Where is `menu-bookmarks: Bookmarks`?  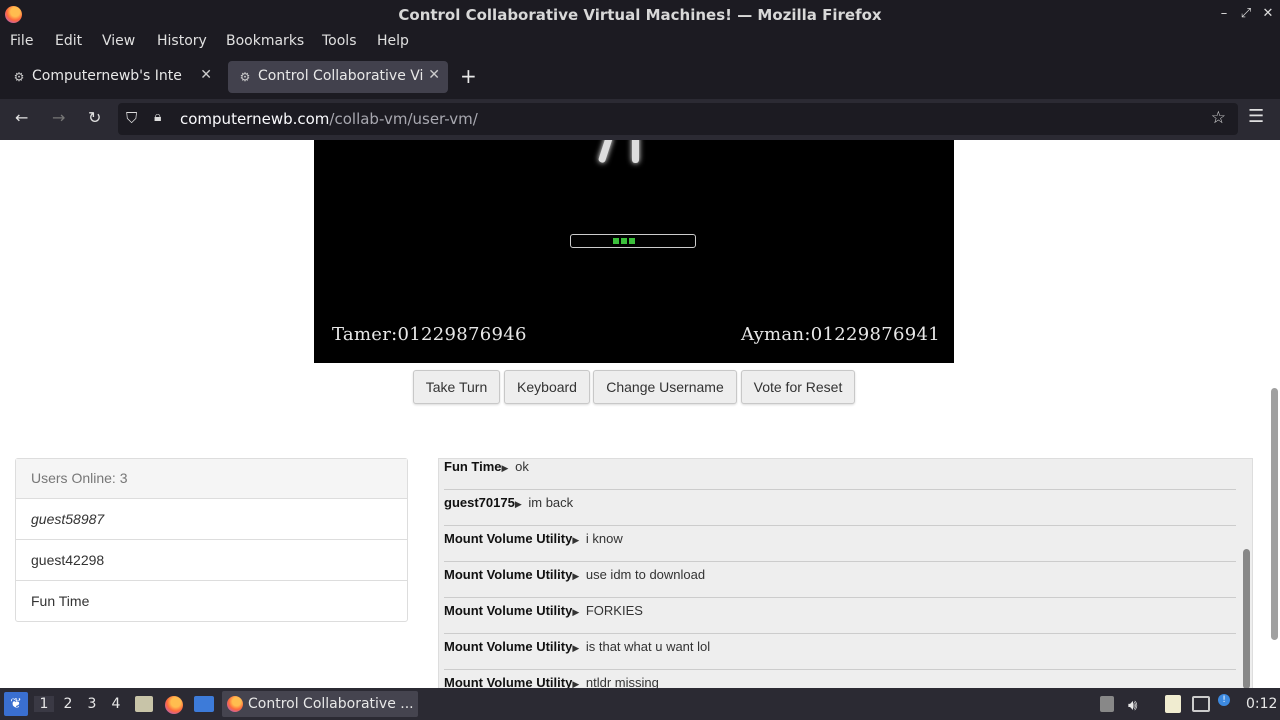
menu-bookmarks: Bookmarks is located at coordinates (265, 41).